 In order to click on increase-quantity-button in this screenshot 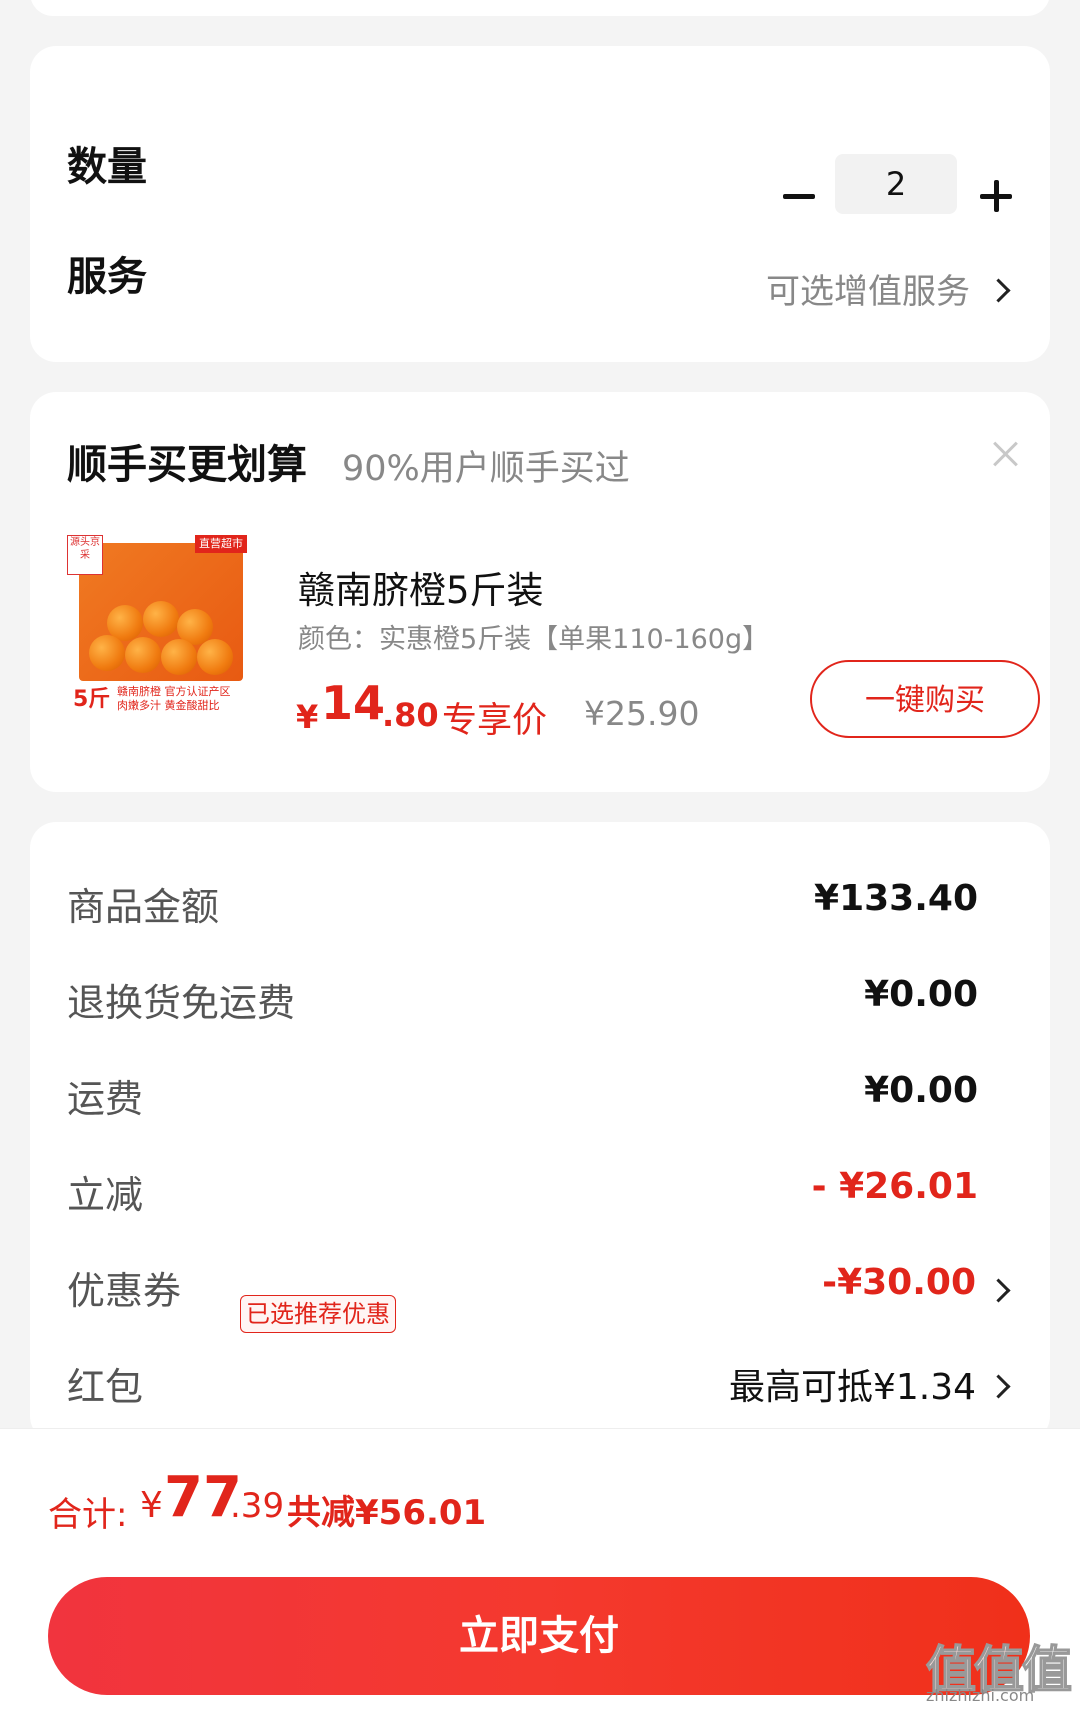, I will do `click(996, 196)`.